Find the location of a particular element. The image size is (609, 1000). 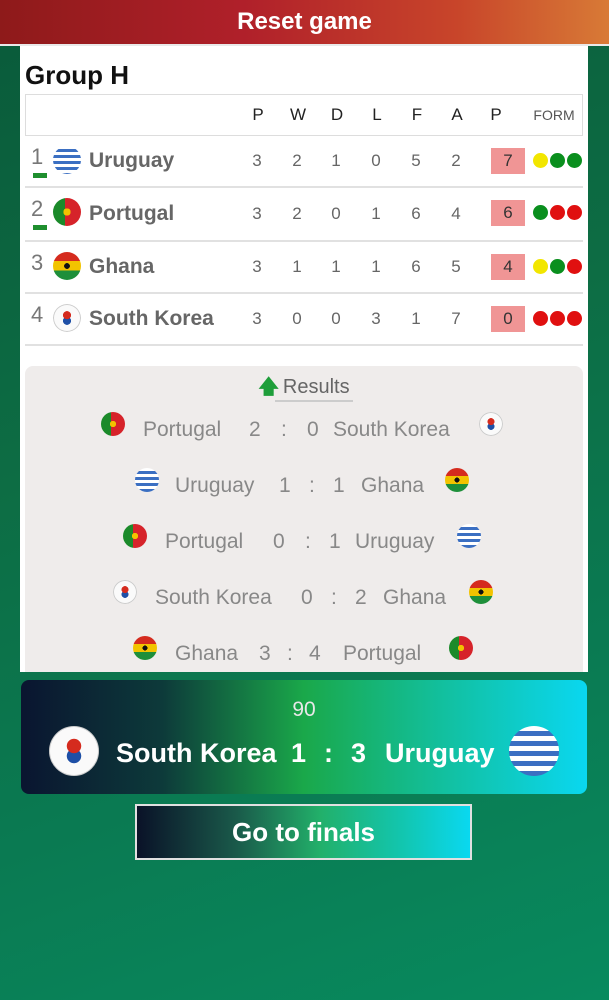

results-label: Results is located at coordinates (316, 387).